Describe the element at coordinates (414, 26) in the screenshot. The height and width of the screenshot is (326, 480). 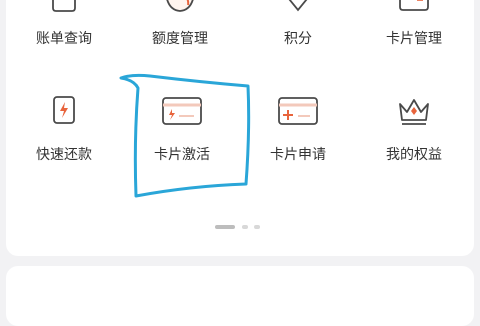
I see `menu-item-card-manage: 卡片管理` at that location.